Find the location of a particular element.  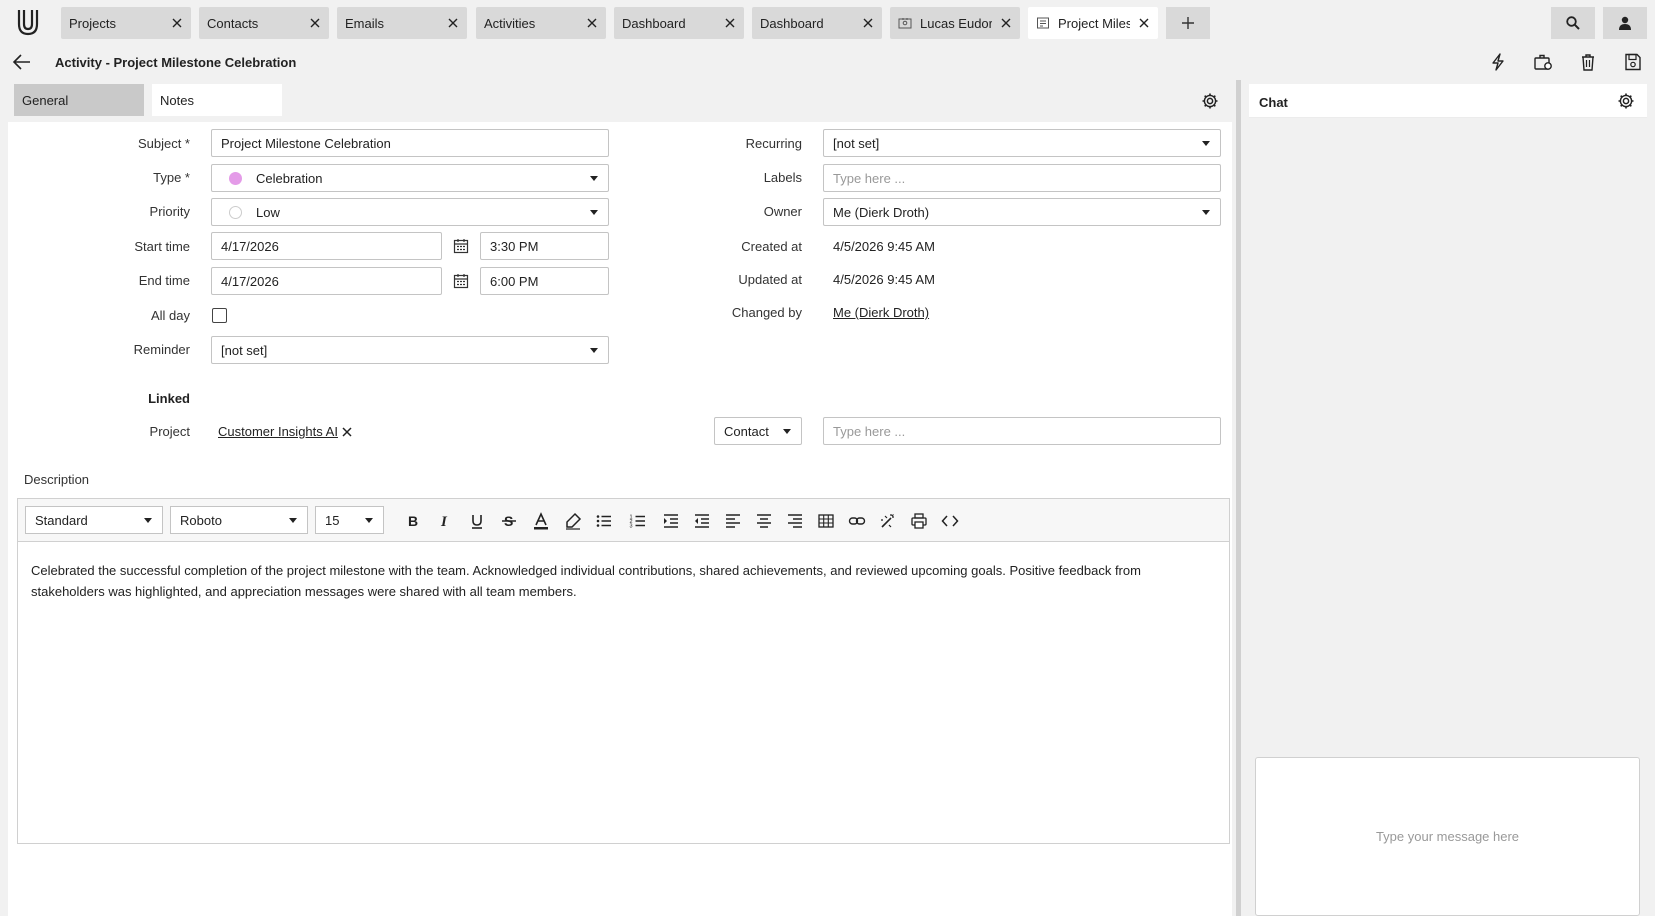

tab-projects: Projects is located at coordinates (126, 23).